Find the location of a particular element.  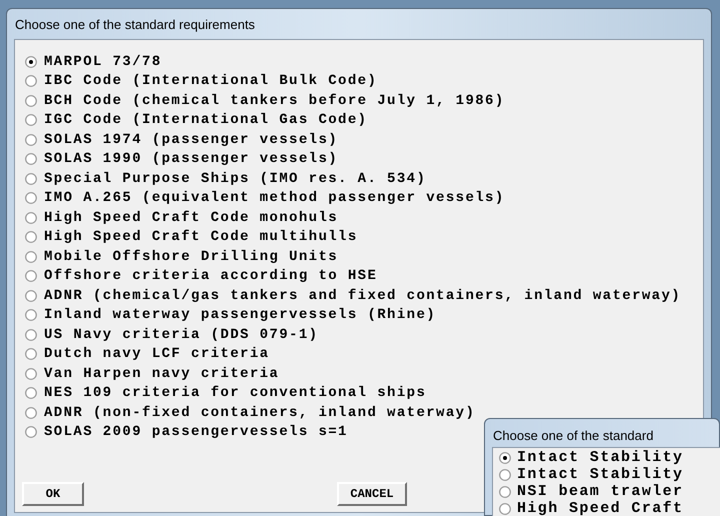

option-label: IBC Code (International Bulk Code) is located at coordinates (211, 81).